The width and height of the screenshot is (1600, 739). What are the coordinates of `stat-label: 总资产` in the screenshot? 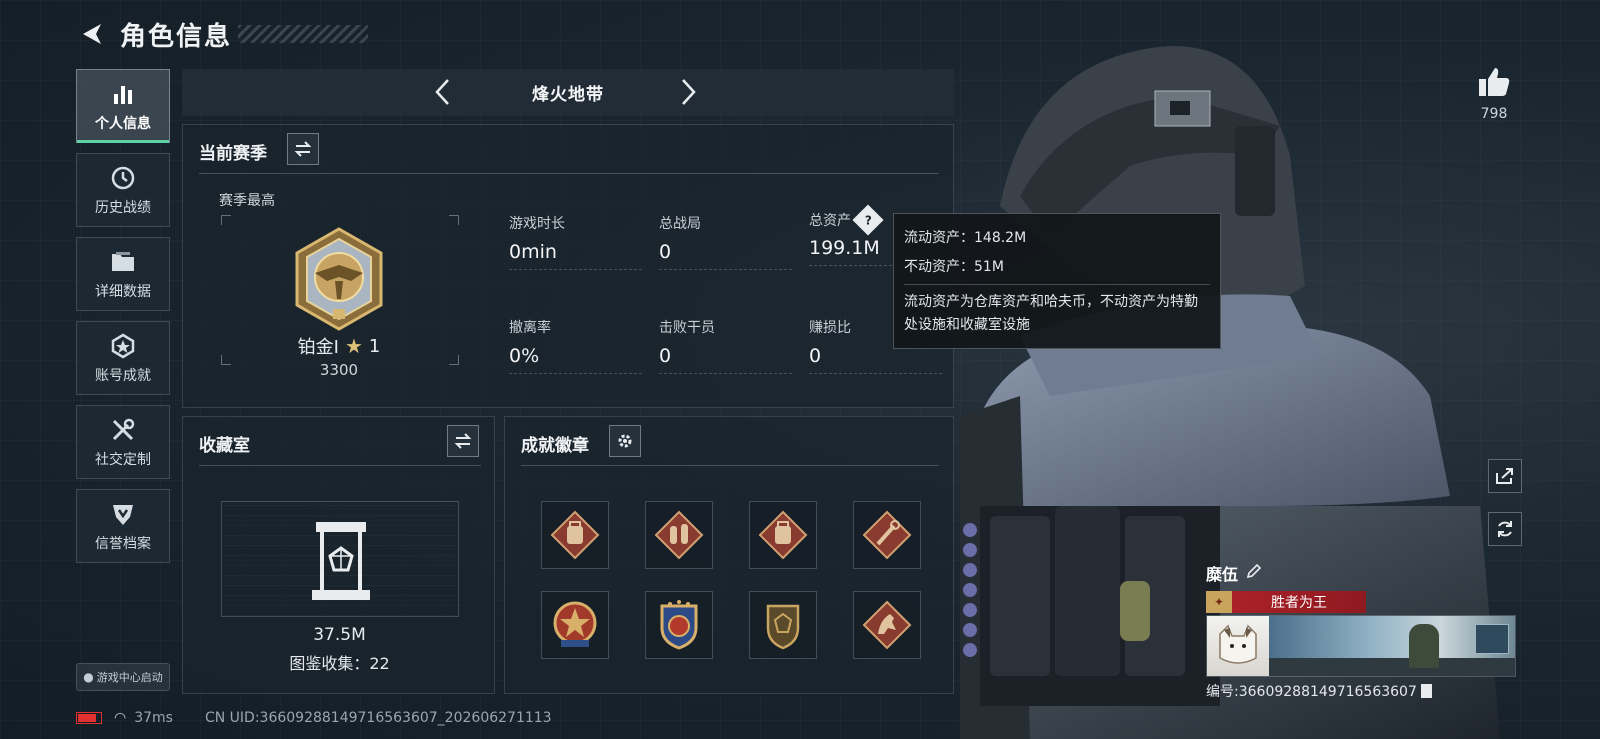 It's located at (830, 221).